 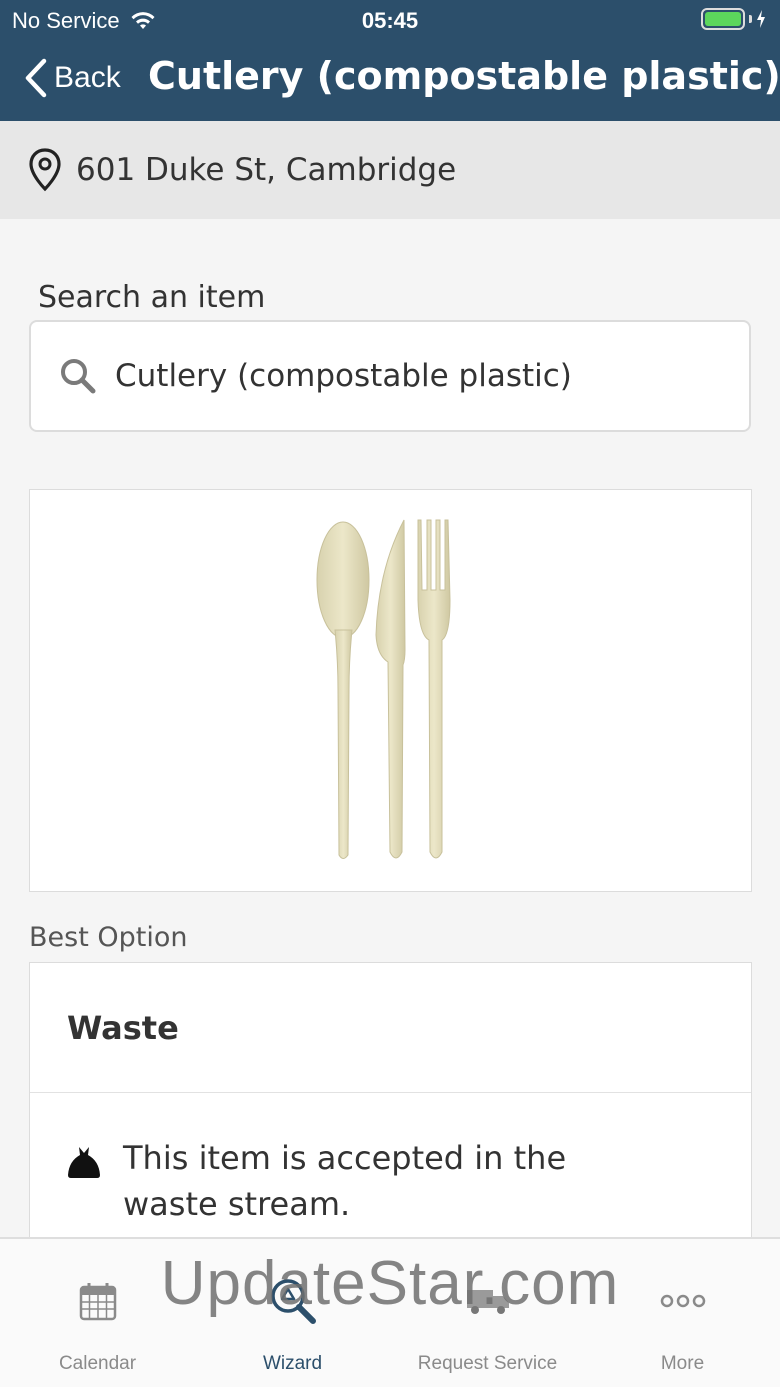 I want to click on battery-icon, so click(x=733, y=19).